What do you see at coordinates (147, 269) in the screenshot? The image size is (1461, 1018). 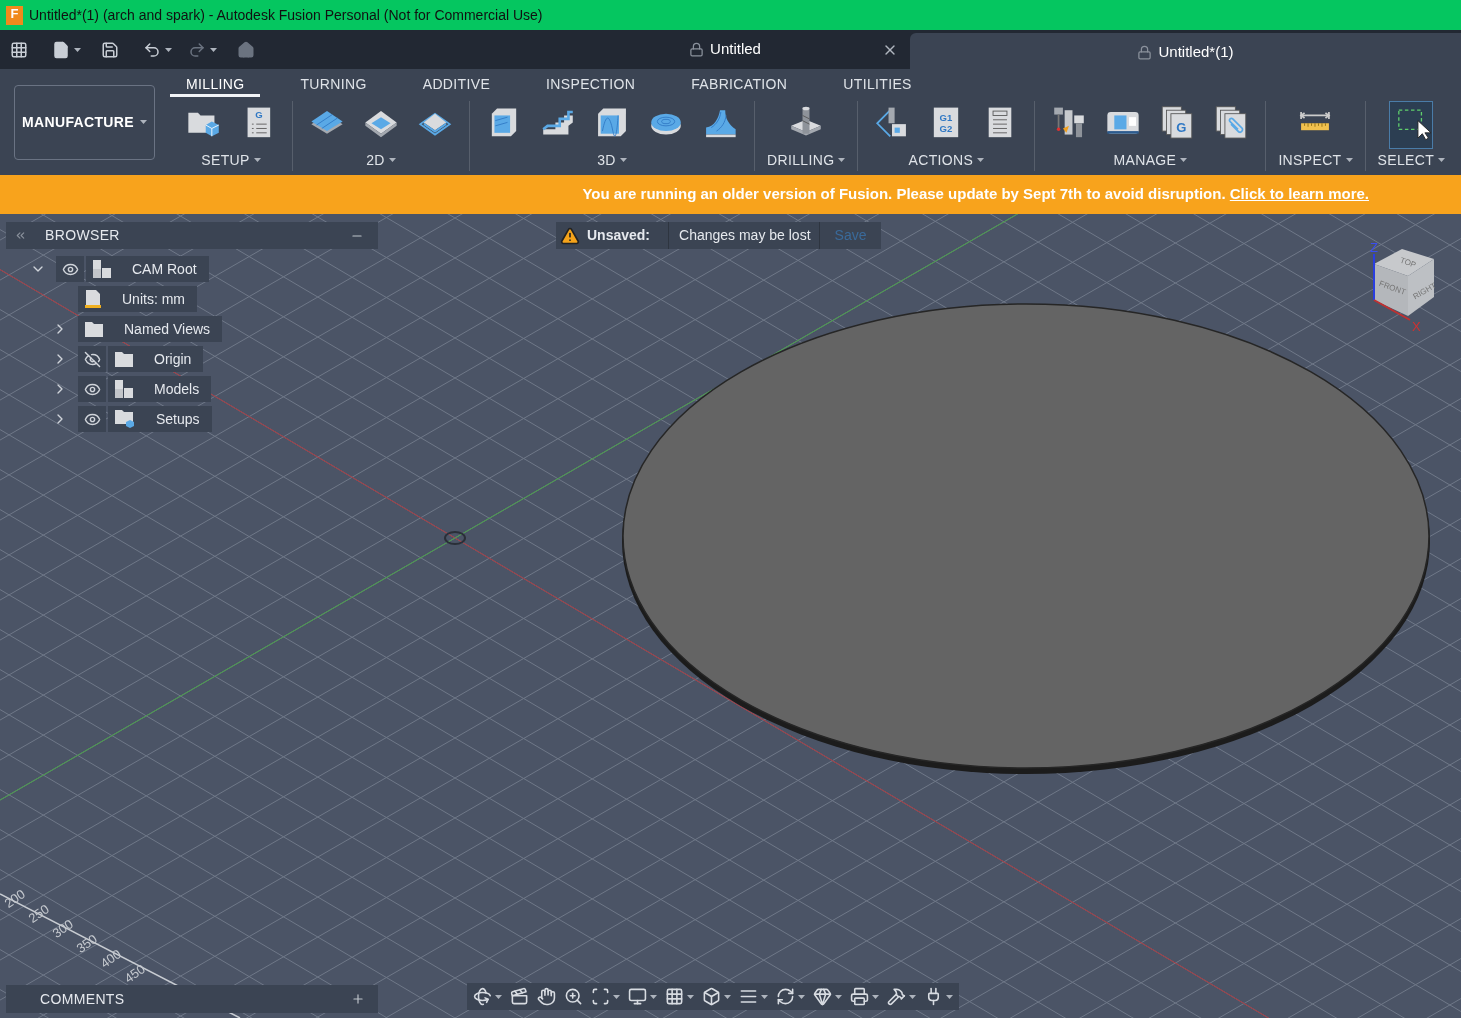 I see `tree-item: CAM Root` at bounding box center [147, 269].